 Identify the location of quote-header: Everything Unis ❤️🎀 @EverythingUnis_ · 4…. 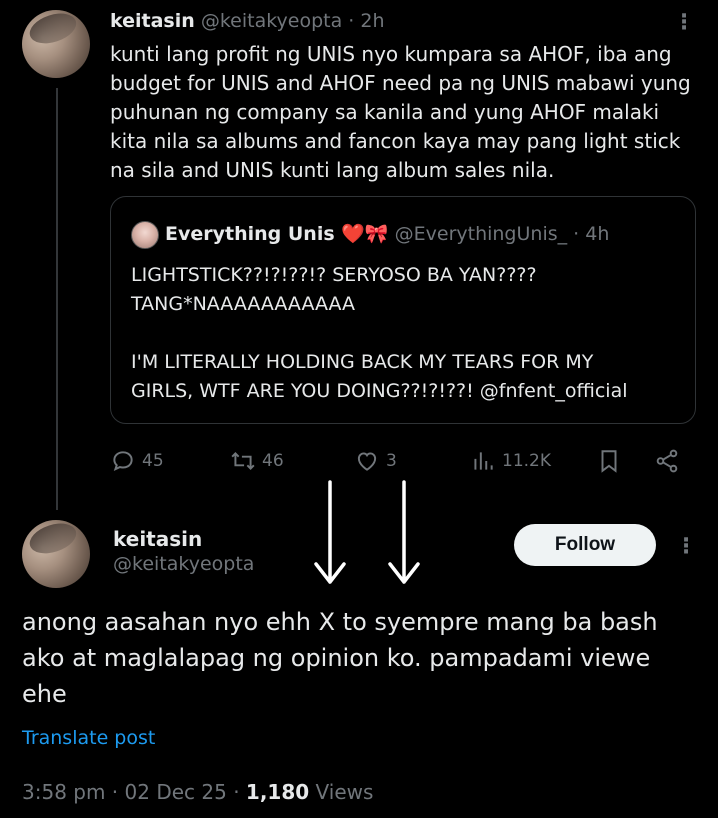
(387, 233).